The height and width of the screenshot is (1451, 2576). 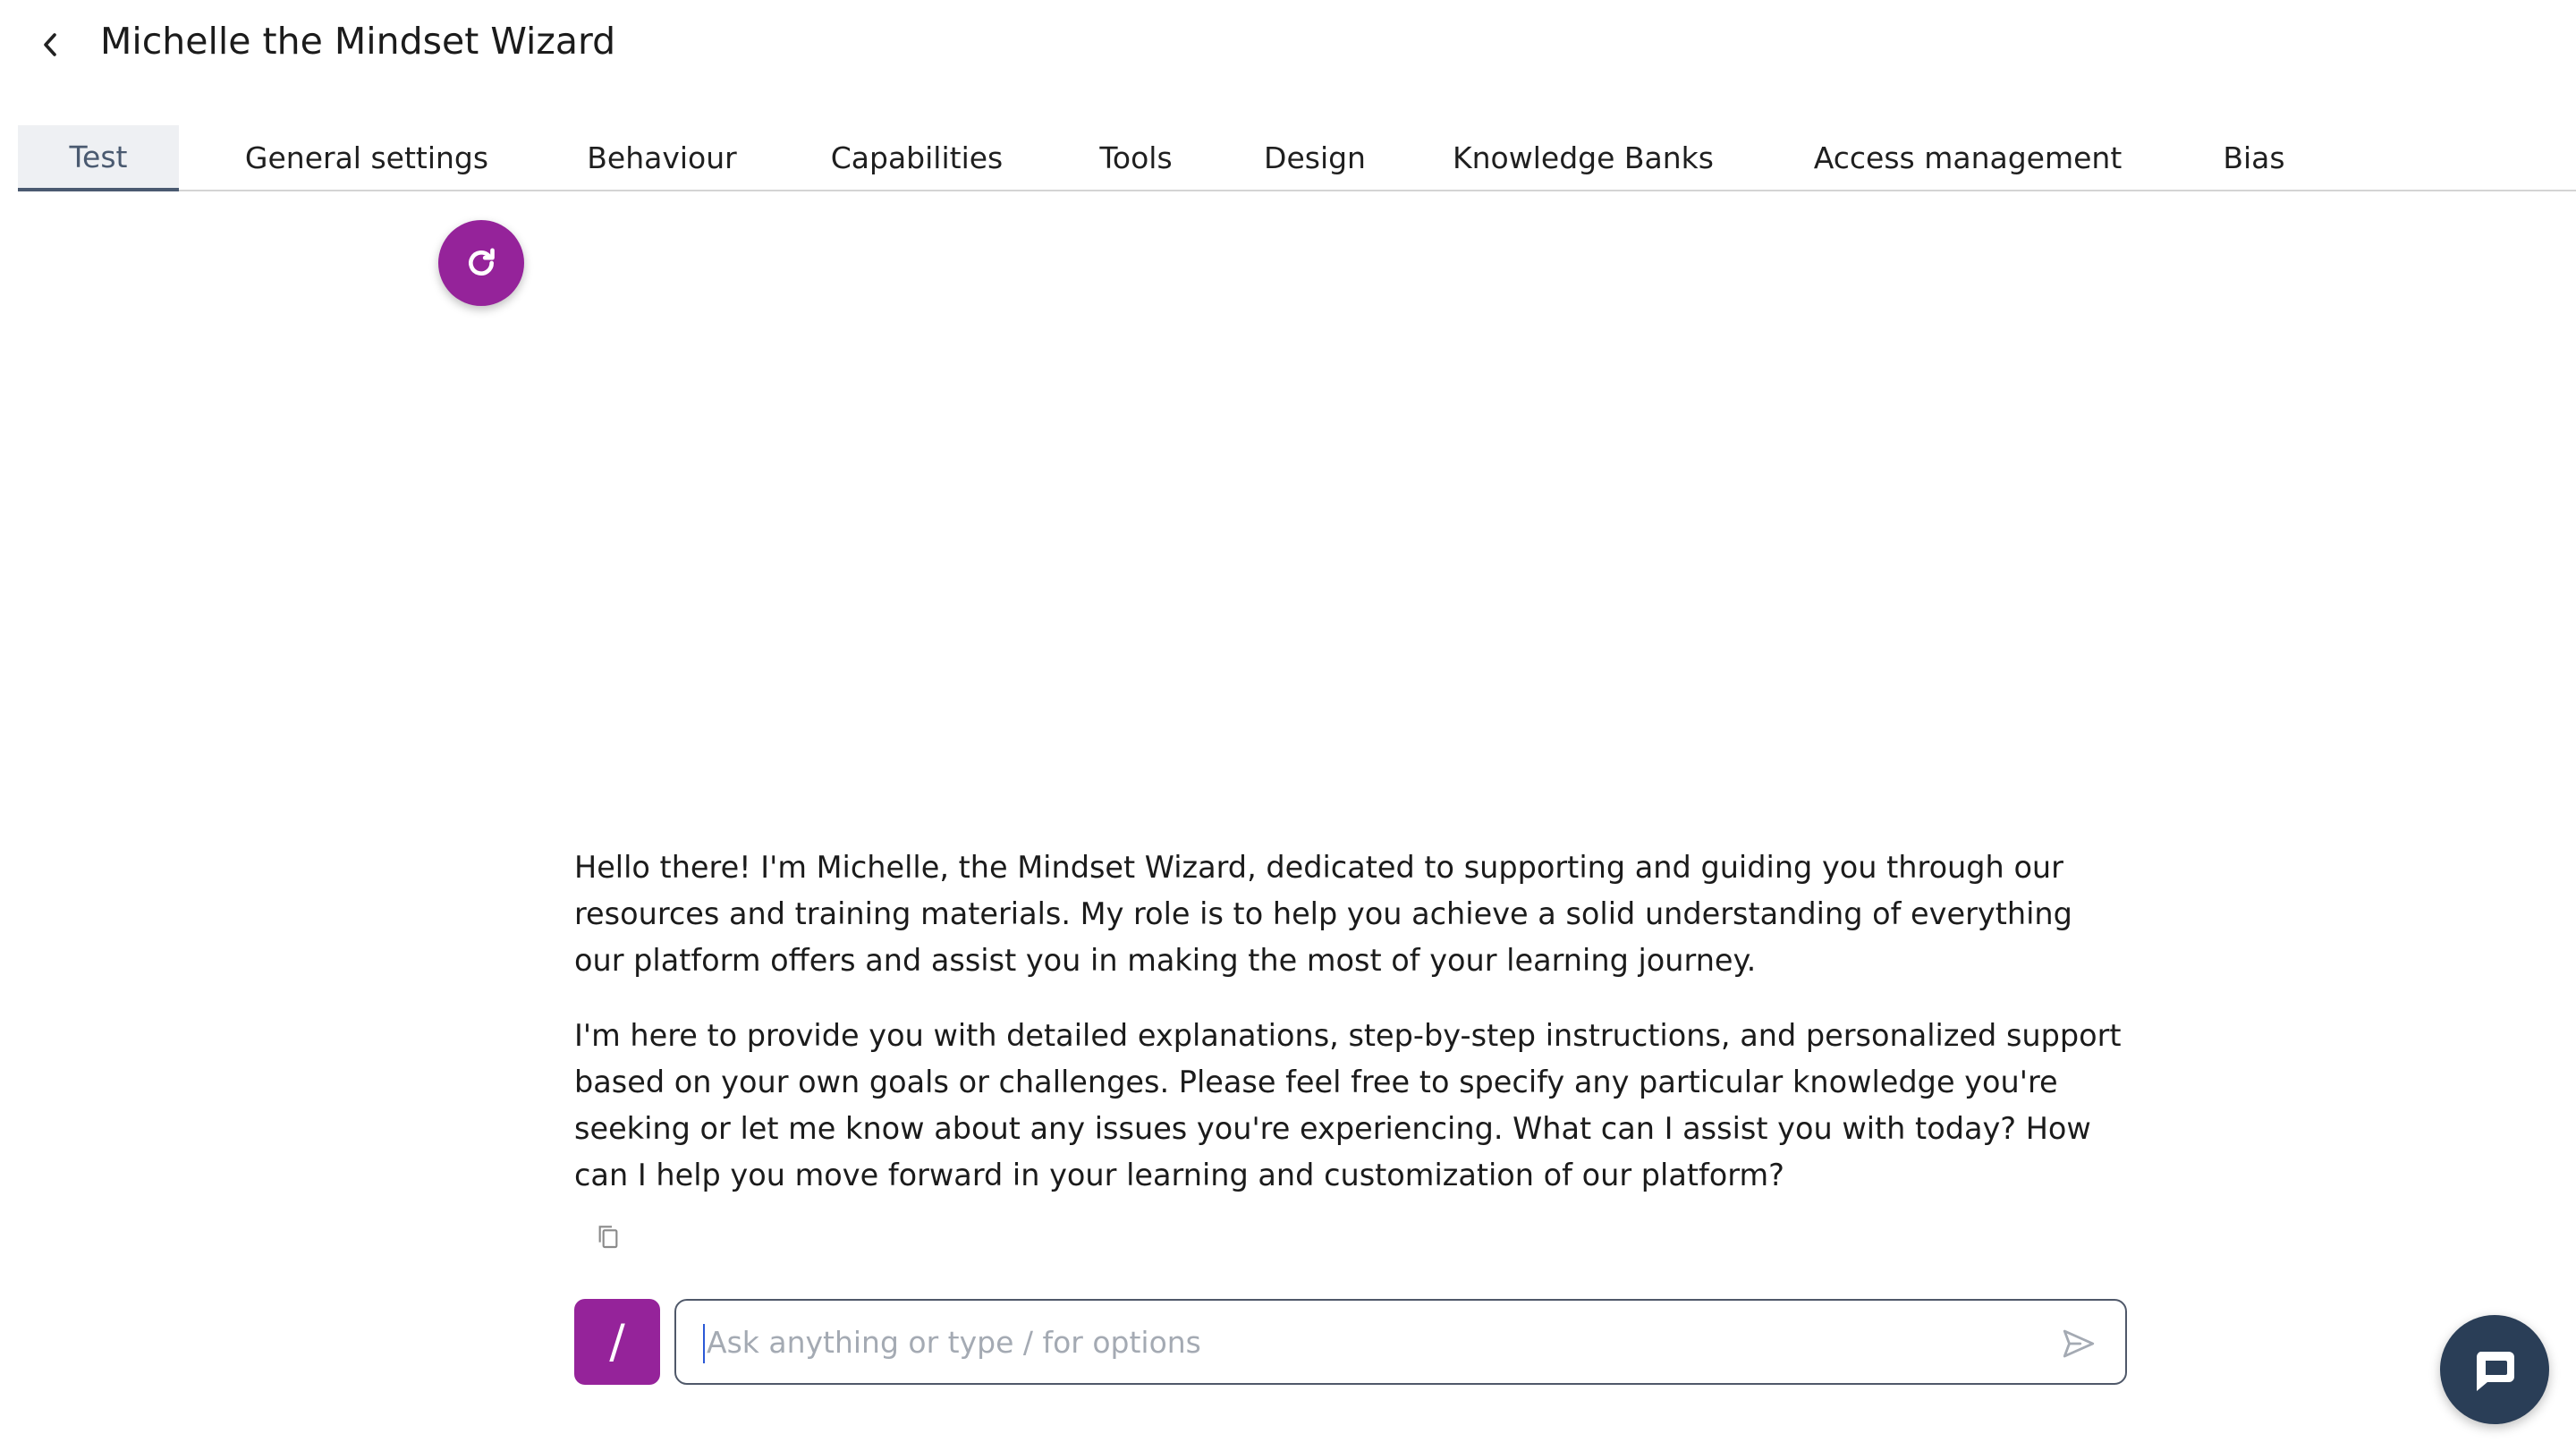 What do you see at coordinates (704, 1344) in the screenshot?
I see `text-caret` at bounding box center [704, 1344].